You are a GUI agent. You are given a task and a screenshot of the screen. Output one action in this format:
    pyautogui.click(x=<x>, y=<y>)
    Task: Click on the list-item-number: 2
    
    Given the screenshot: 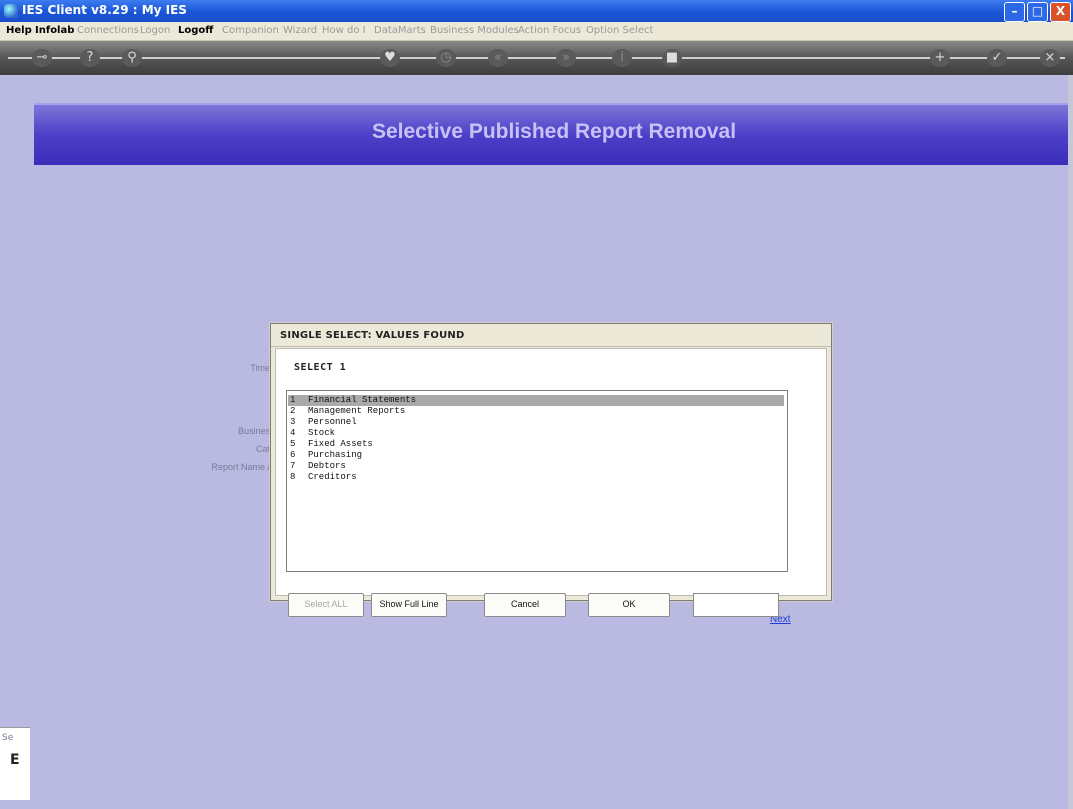 What is the action you would take?
    pyautogui.click(x=293, y=411)
    